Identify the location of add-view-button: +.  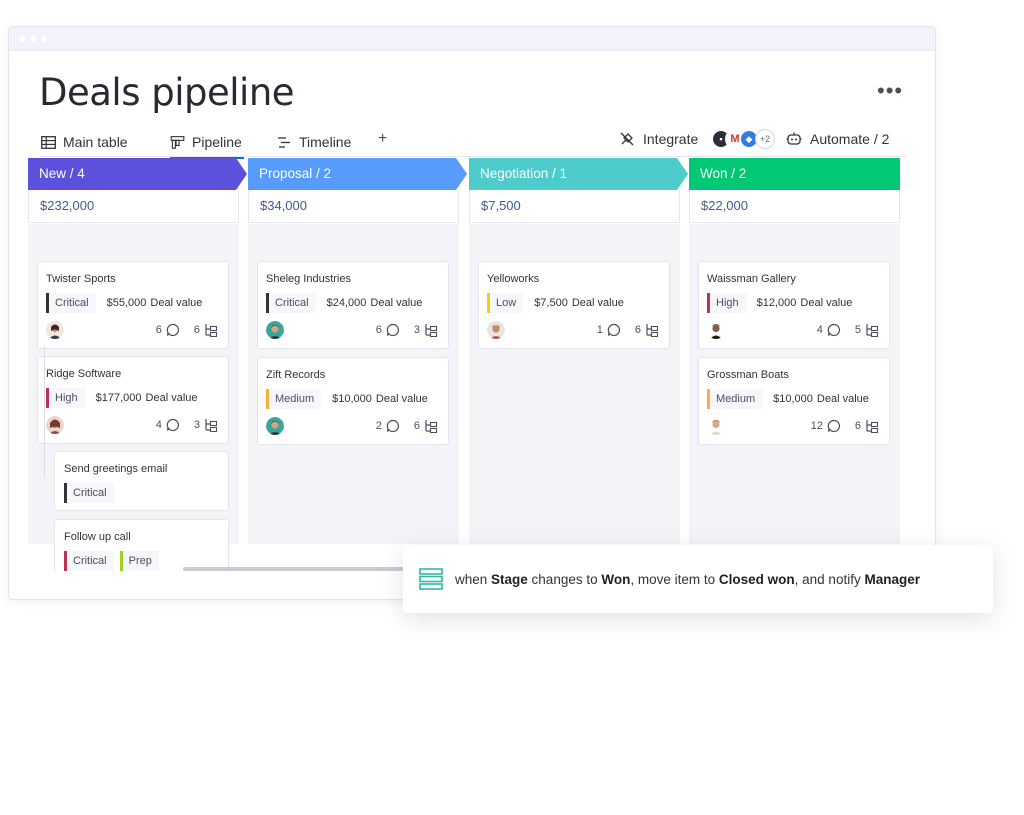
(382, 139).